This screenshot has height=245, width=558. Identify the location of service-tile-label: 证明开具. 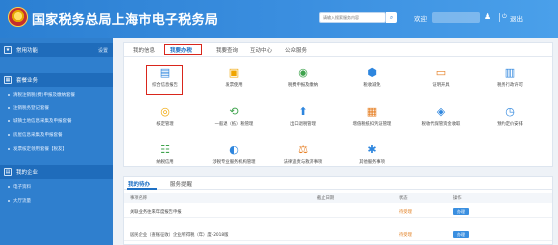
(441, 85).